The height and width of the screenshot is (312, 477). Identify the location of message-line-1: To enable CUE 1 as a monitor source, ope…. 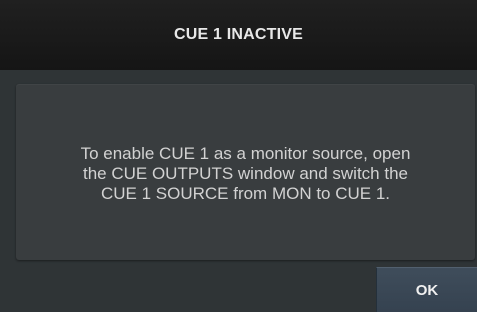
(245, 153).